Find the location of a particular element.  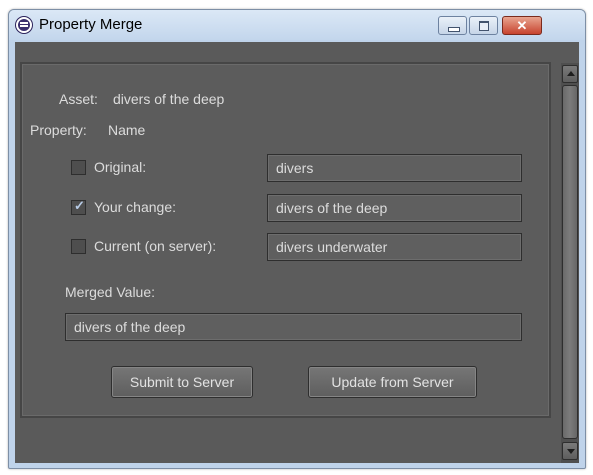

asset-label: Asset: is located at coordinates (78, 99).